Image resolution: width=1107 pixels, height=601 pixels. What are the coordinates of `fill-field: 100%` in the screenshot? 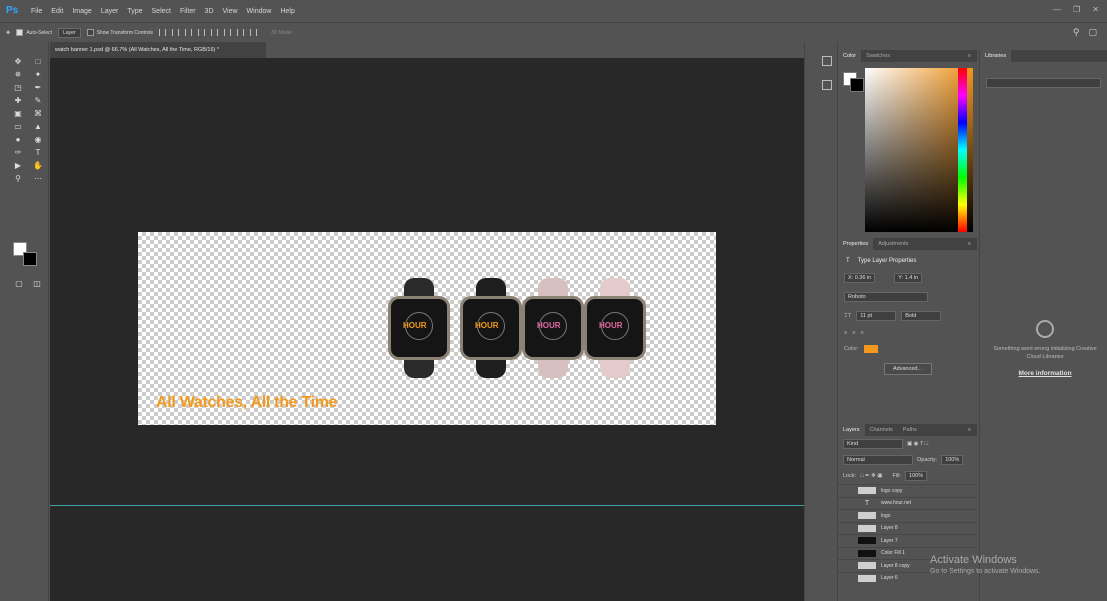 It's located at (916, 476).